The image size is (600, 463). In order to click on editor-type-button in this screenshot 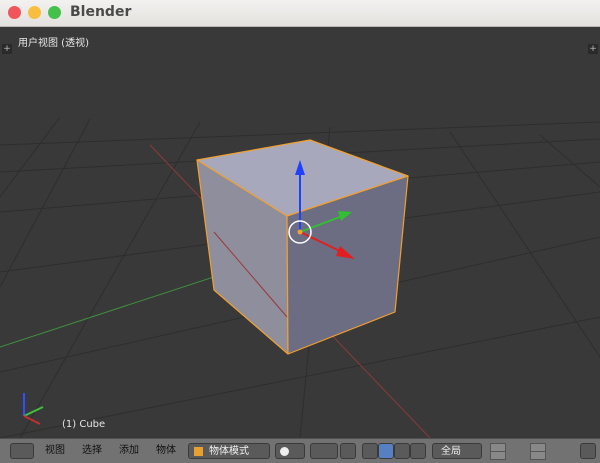, I will do `click(22, 451)`.